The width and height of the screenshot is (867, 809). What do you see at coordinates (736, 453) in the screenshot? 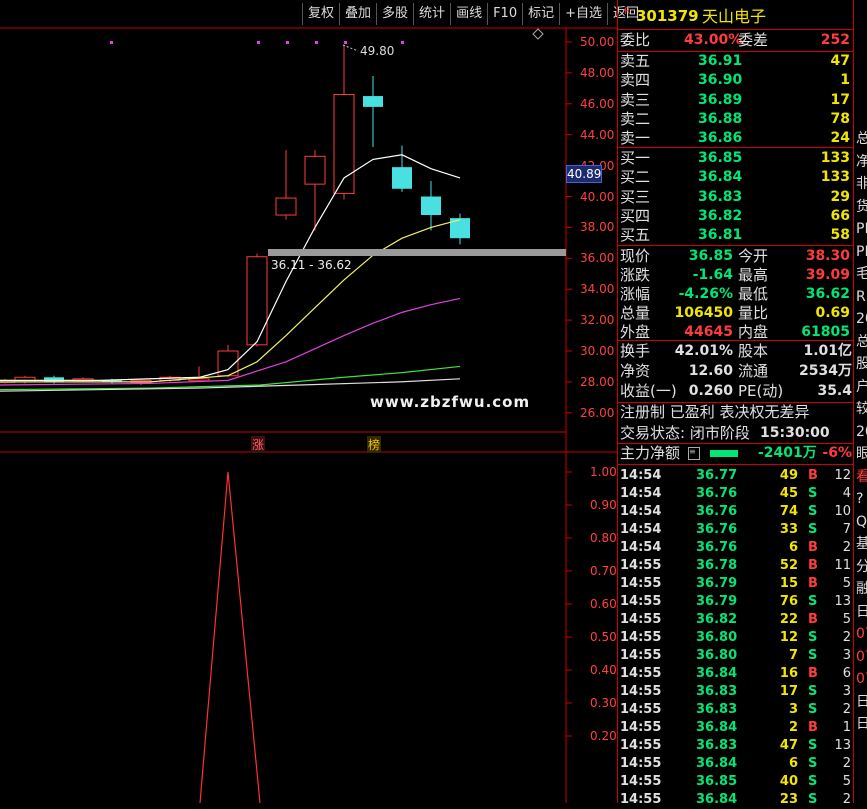
I see `main-net-row: 主力净额 ≡ -2401万 -6%` at bounding box center [736, 453].